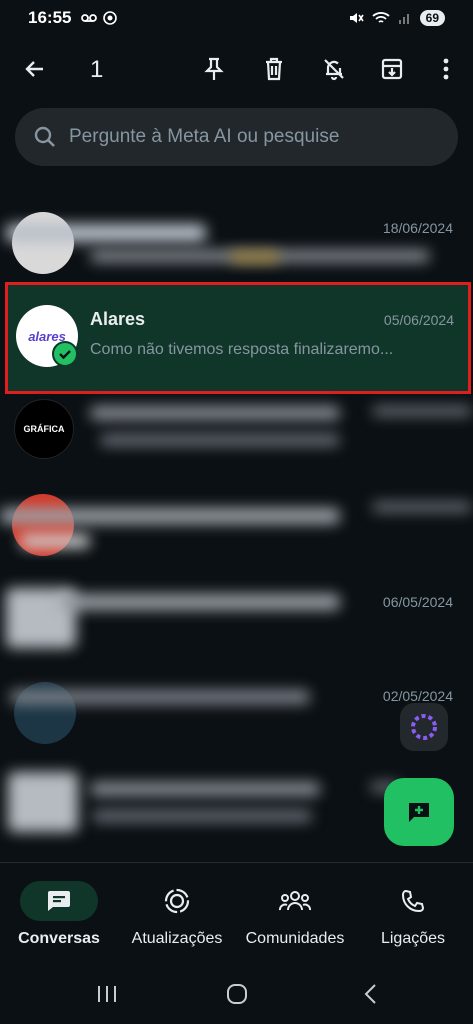 Image resolution: width=473 pixels, height=1024 pixels. I want to click on search-placeholder: Pergunte à Meta AI ou pesquise, so click(204, 136).